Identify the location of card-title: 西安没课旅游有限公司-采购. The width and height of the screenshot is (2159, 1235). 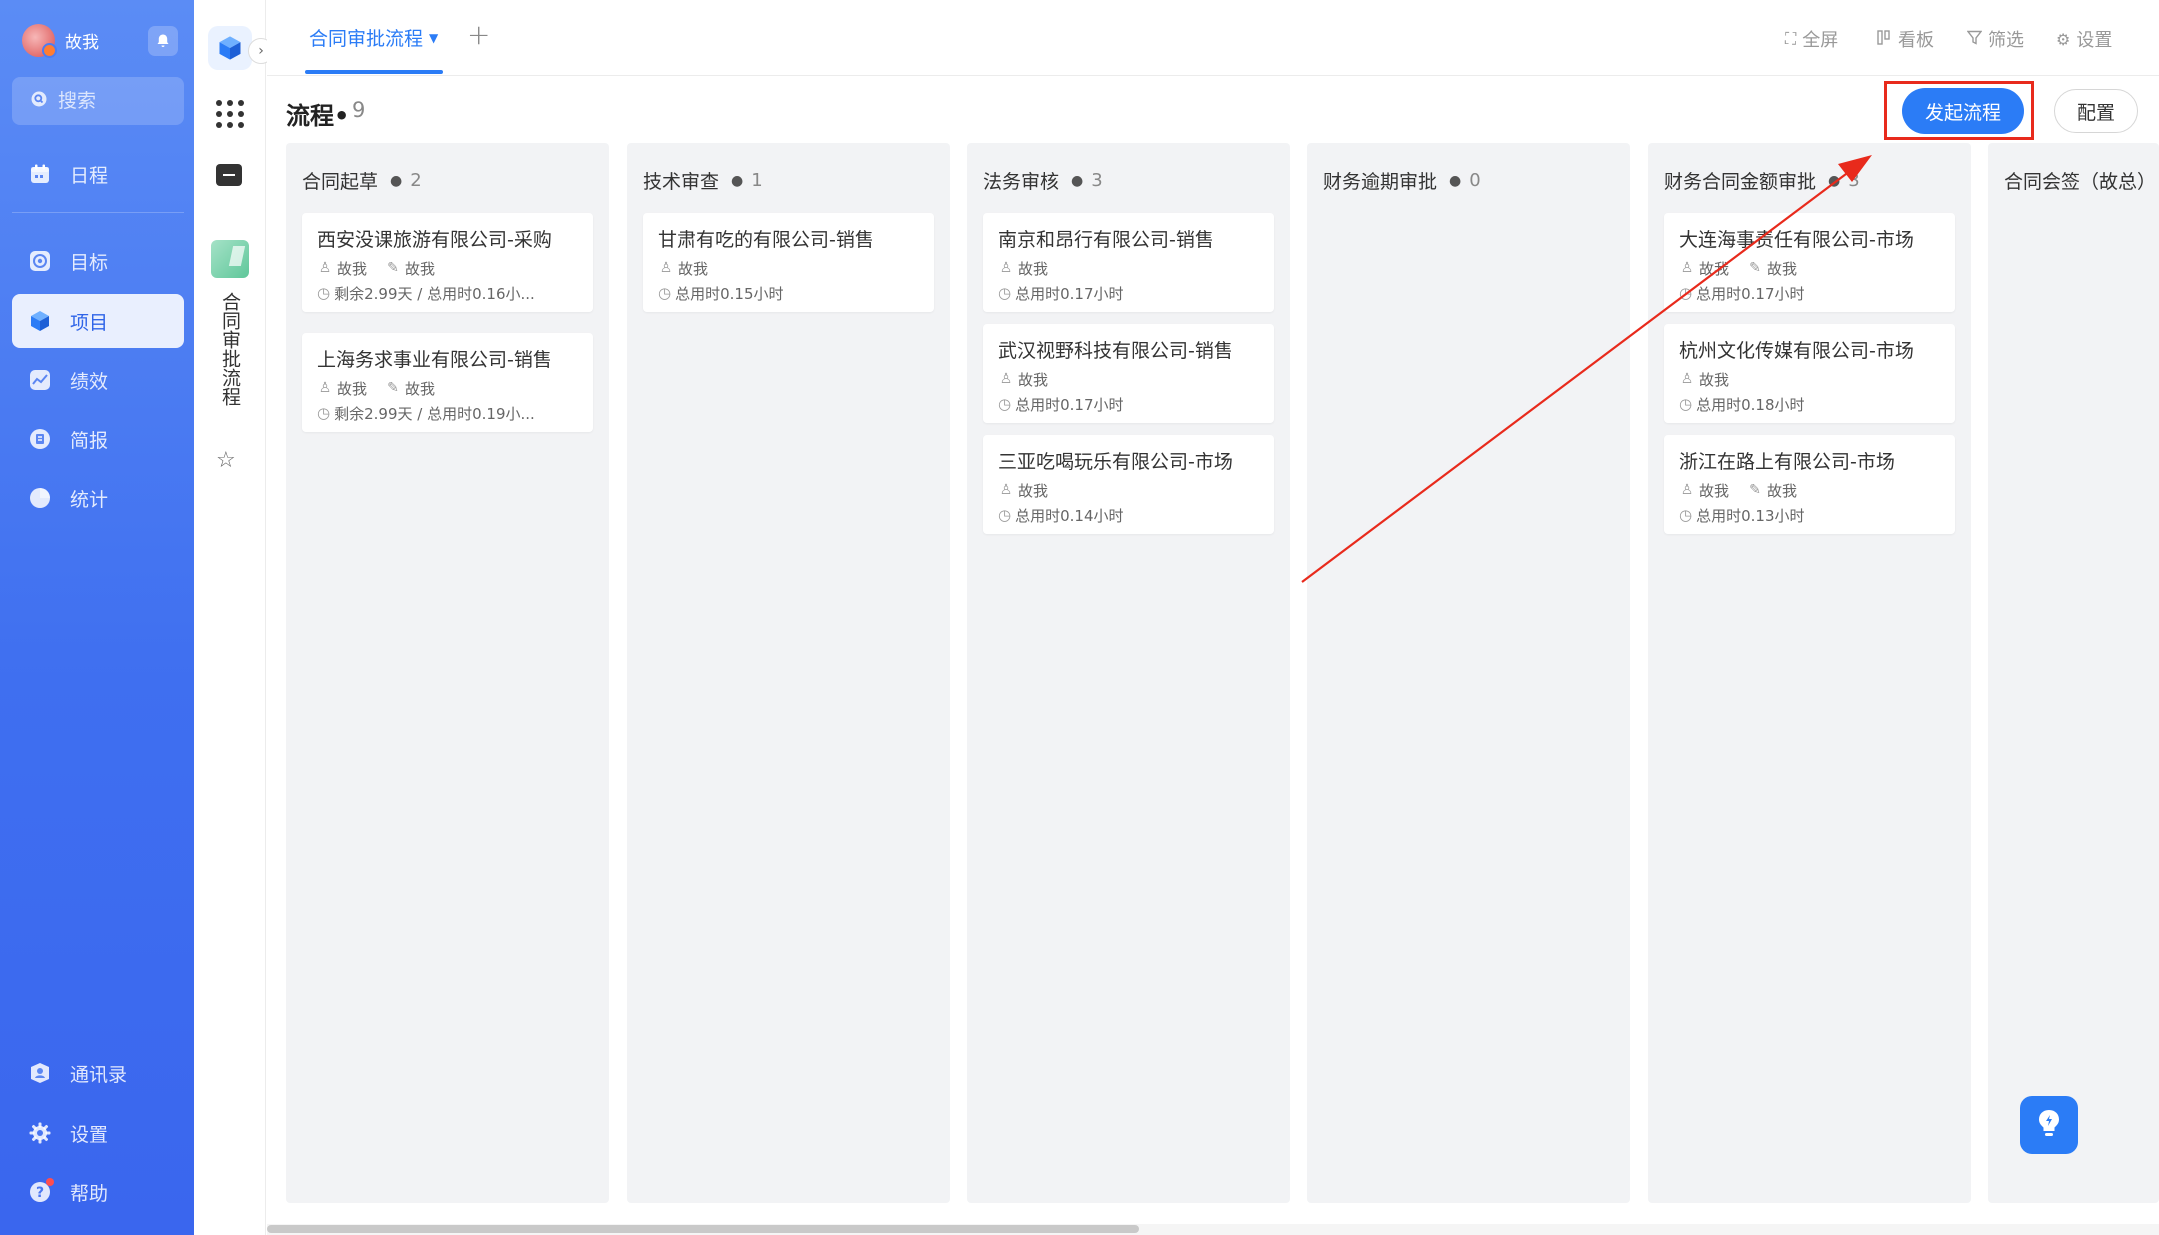
(434, 240).